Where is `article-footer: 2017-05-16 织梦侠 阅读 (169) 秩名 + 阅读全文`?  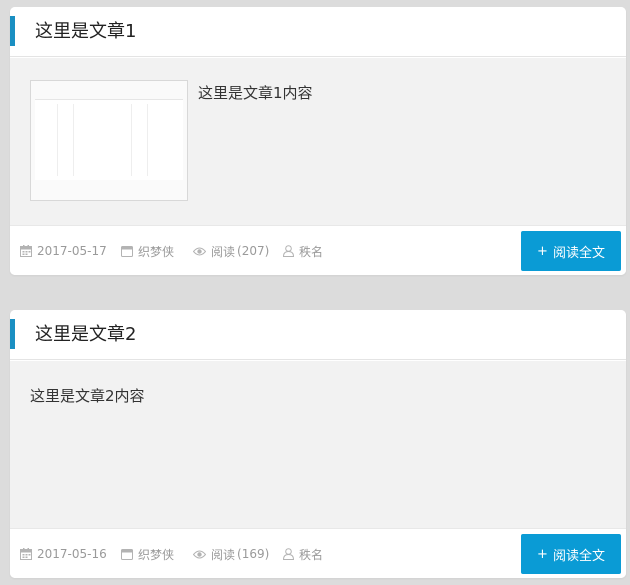 article-footer: 2017-05-16 织梦侠 阅读 (169) 秩名 + 阅读全文 is located at coordinates (318, 553).